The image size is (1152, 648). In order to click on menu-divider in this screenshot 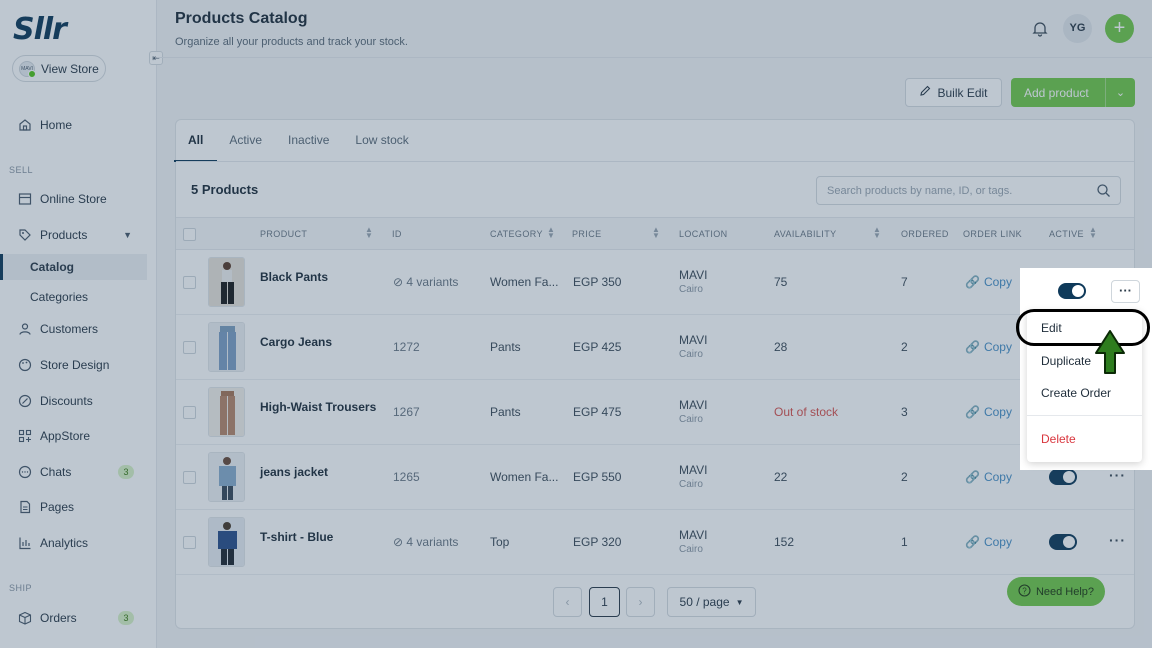, I will do `click(1084, 415)`.